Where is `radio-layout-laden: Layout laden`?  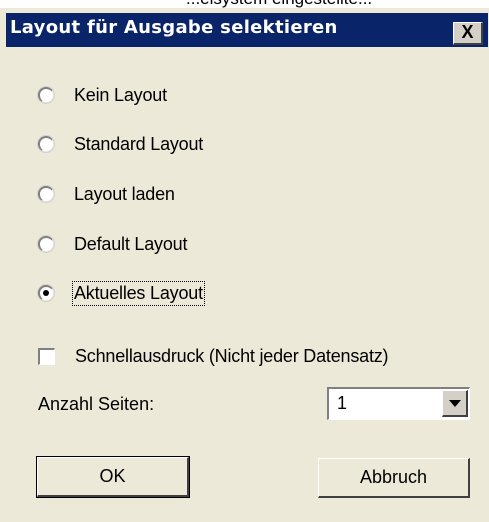
radio-layout-laden: Layout laden is located at coordinates (106, 194).